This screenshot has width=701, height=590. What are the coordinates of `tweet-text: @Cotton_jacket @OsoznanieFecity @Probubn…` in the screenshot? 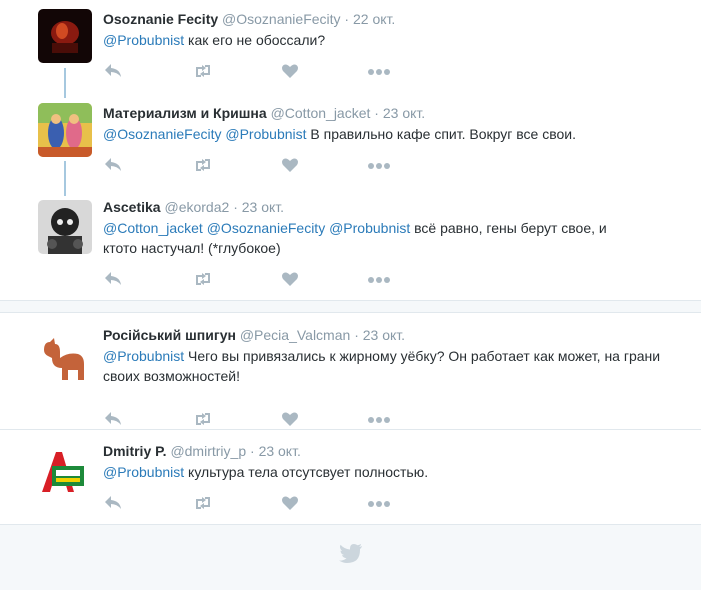 It's located at (373, 238).